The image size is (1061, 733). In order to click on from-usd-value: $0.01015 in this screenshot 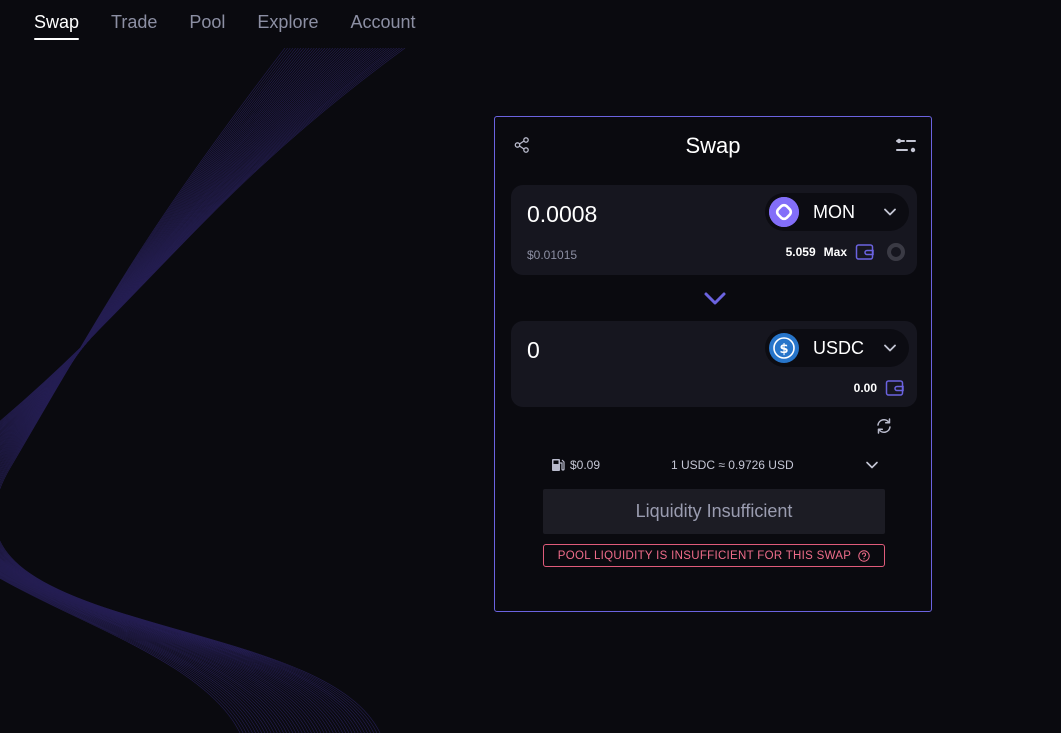, I will do `click(552, 255)`.